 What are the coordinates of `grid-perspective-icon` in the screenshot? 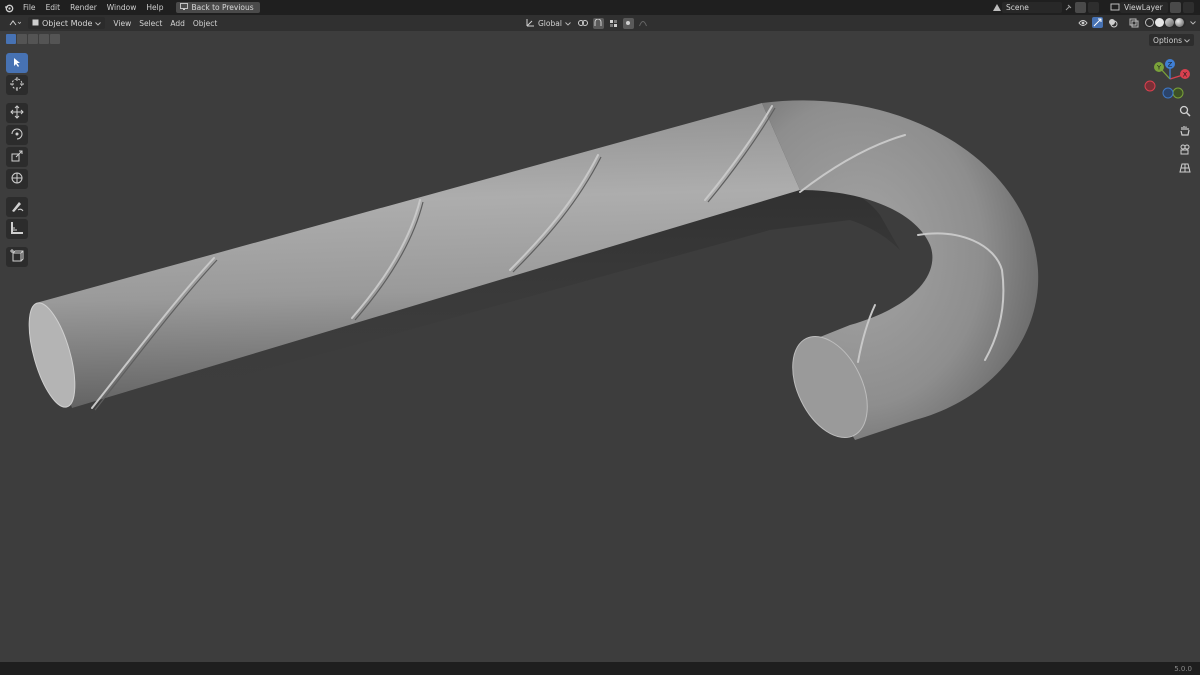 It's located at (1185, 169).